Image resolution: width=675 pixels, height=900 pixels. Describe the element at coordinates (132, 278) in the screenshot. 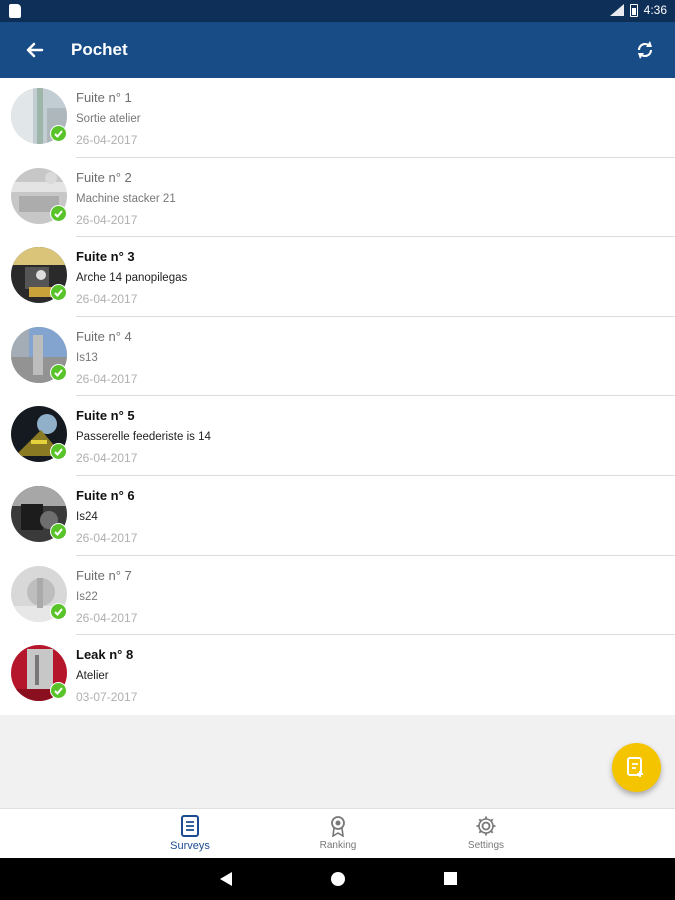

I see `item-subtitle: Arche 14 panopilegas` at that location.